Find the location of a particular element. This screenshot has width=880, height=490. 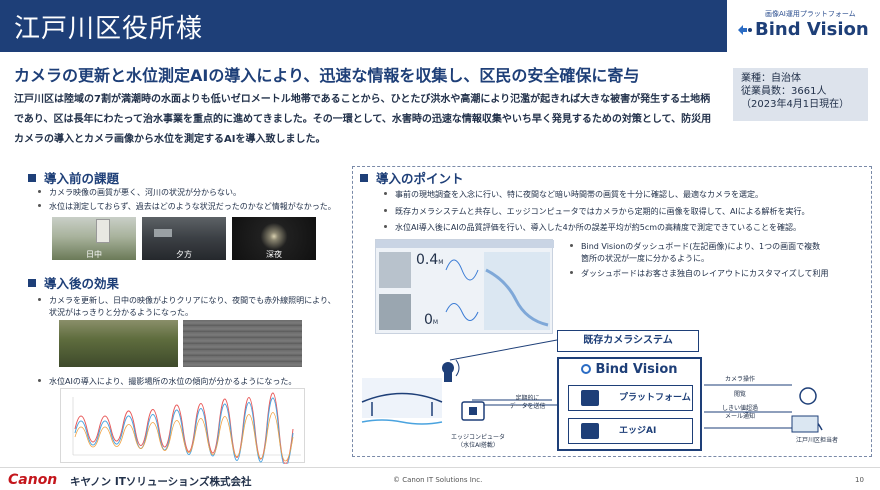

staff-label: 江戸川区担当者 is located at coordinates (816, 440).